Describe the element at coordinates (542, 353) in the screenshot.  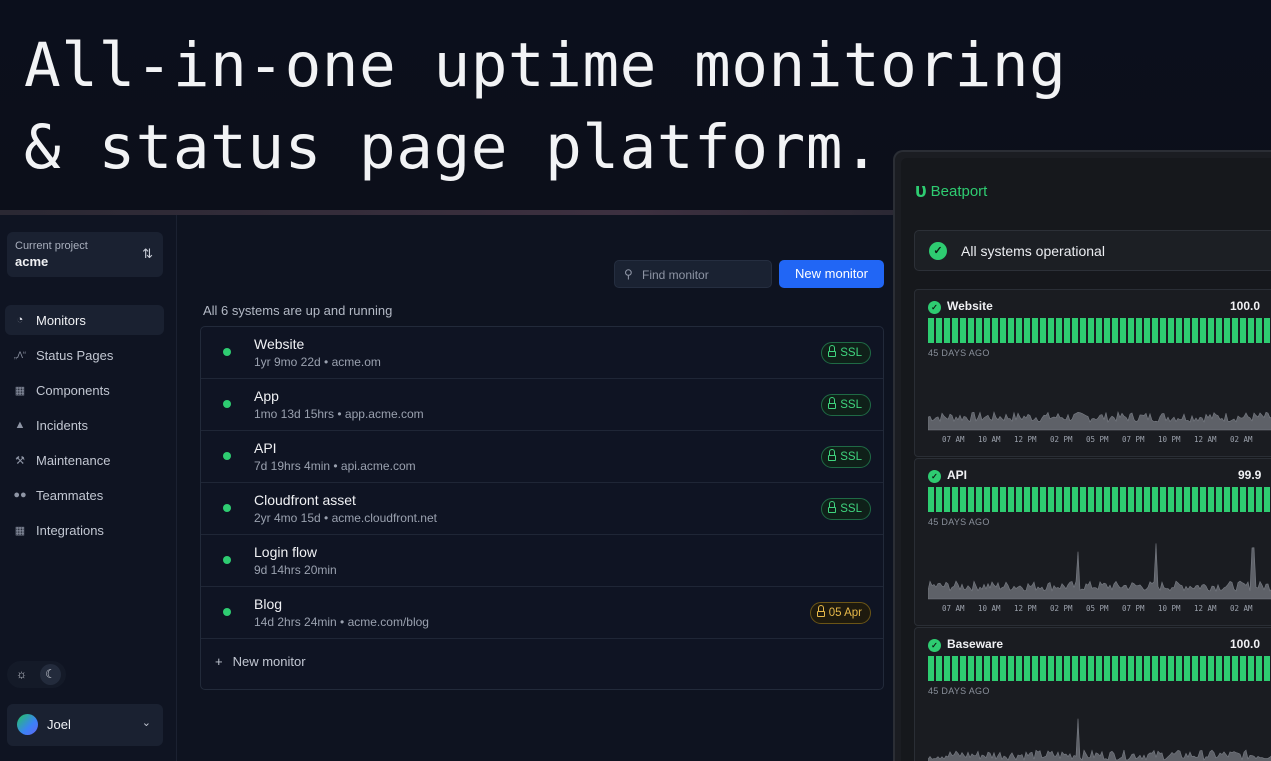
I see `monitor-row: Website 1yr 9mo 22d • acme.om SSL` at that location.